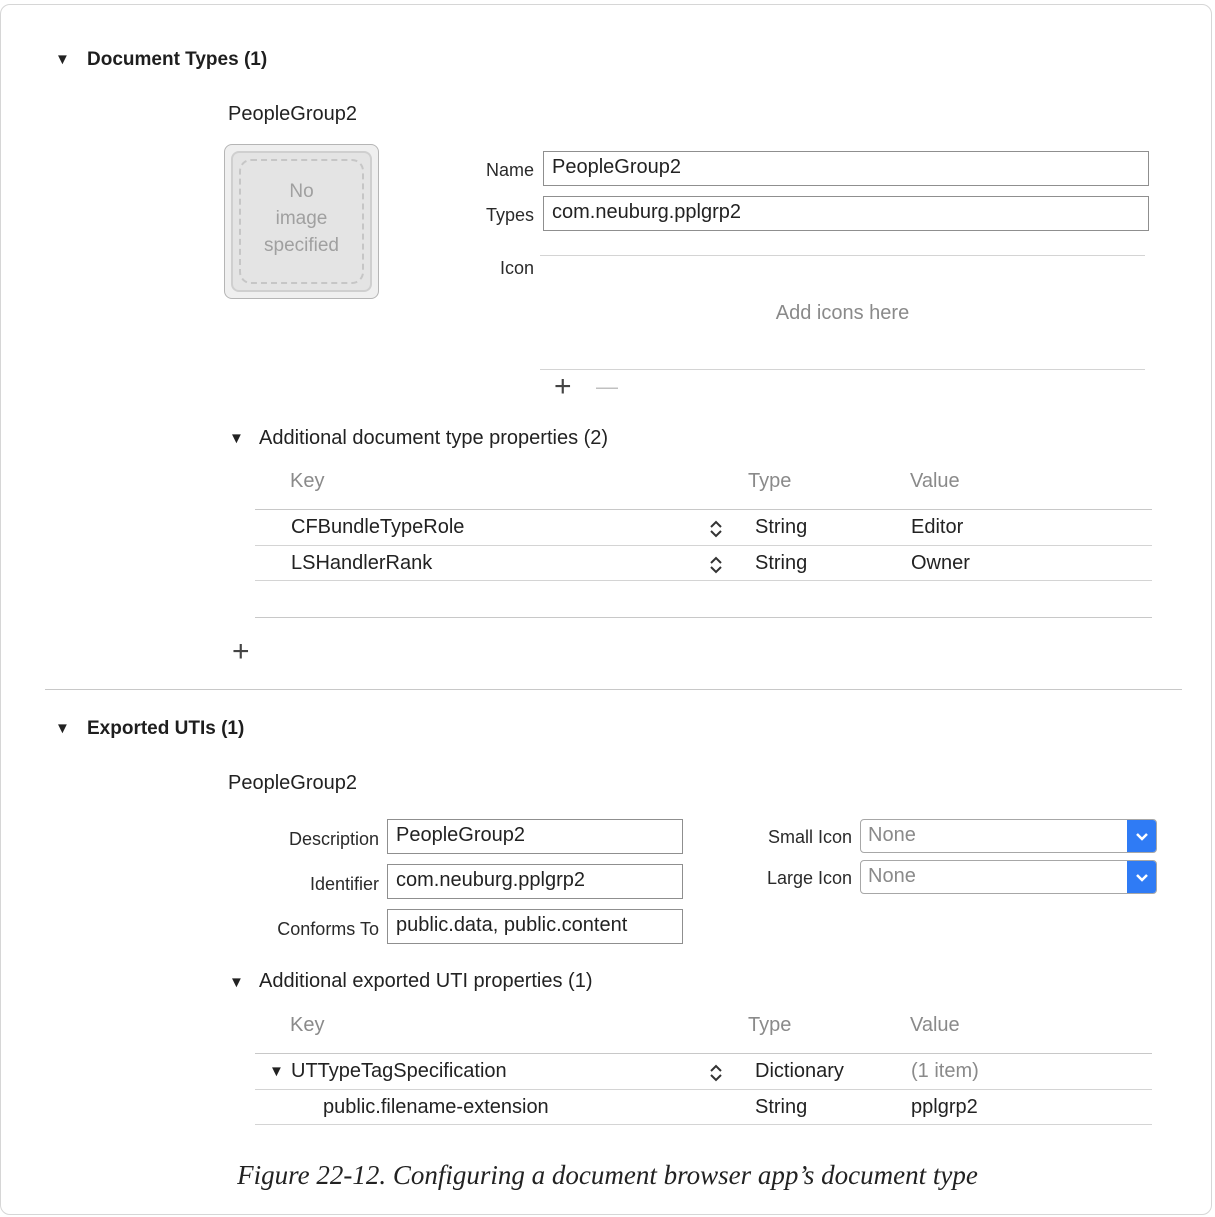 The height and width of the screenshot is (1217, 1215). Describe the element at coordinates (799, 1071) in the screenshot. I see `row-type: Dictionary` at that location.